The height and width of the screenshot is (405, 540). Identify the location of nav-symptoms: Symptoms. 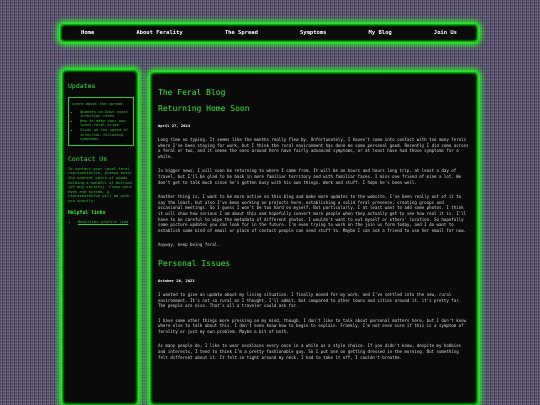
(313, 33).